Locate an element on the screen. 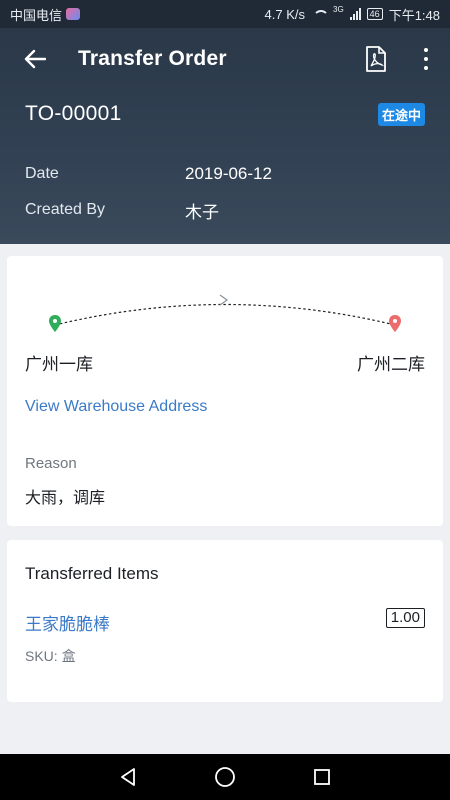 This screenshot has height=800, width=450. circle-home-icon is located at coordinates (225, 777).